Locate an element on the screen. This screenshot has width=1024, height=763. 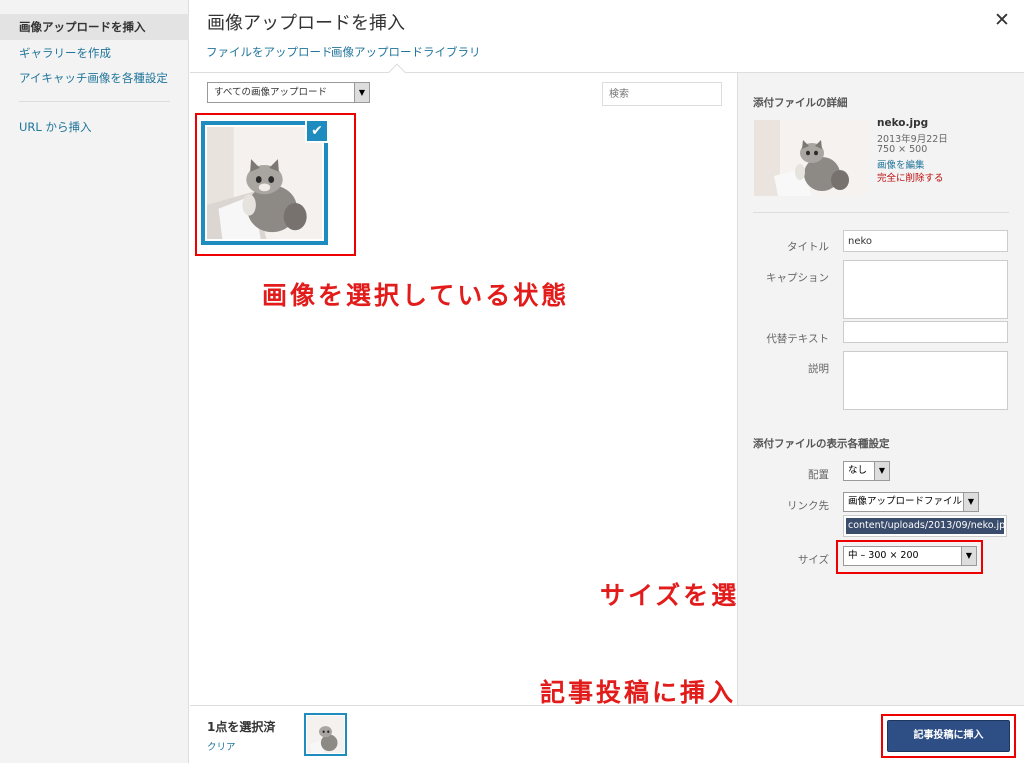
alignment-value: なし is located at coordinates (858, 470).